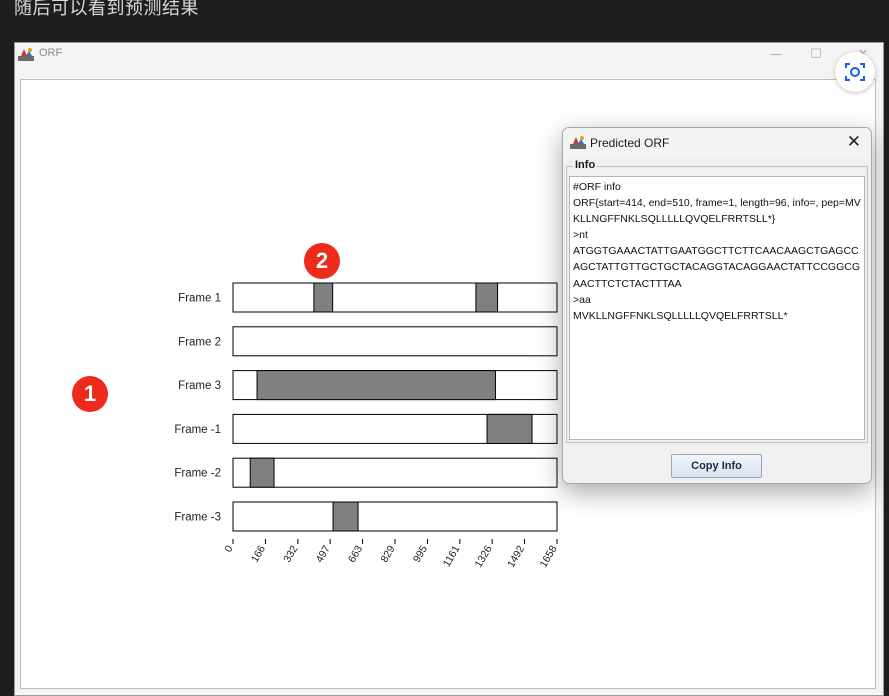 The width and height of the screenshot is (889, 696). I want to click on scan-lens-icon, so click(855, 72).